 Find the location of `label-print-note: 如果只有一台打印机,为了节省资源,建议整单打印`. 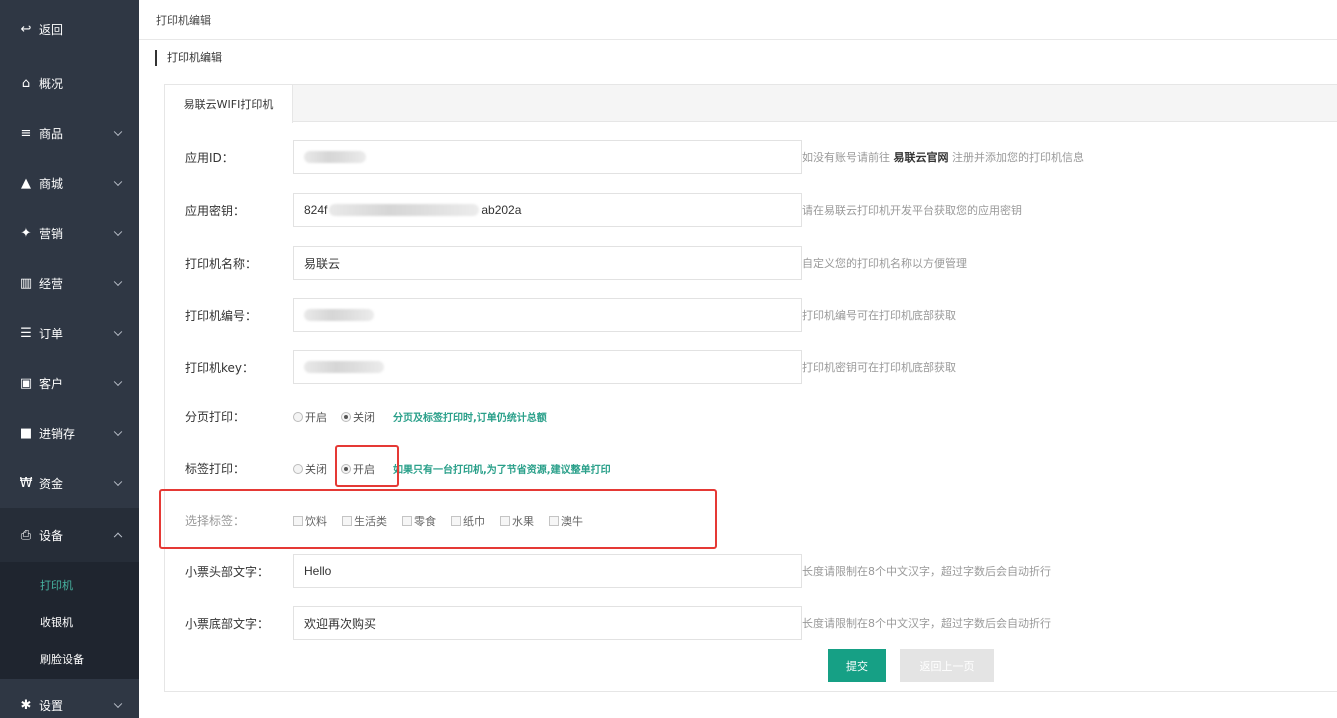

label-print-note: 如果只有一台打印机,为了节省资源,建议整单打印 is located at coordinates (502, 470).